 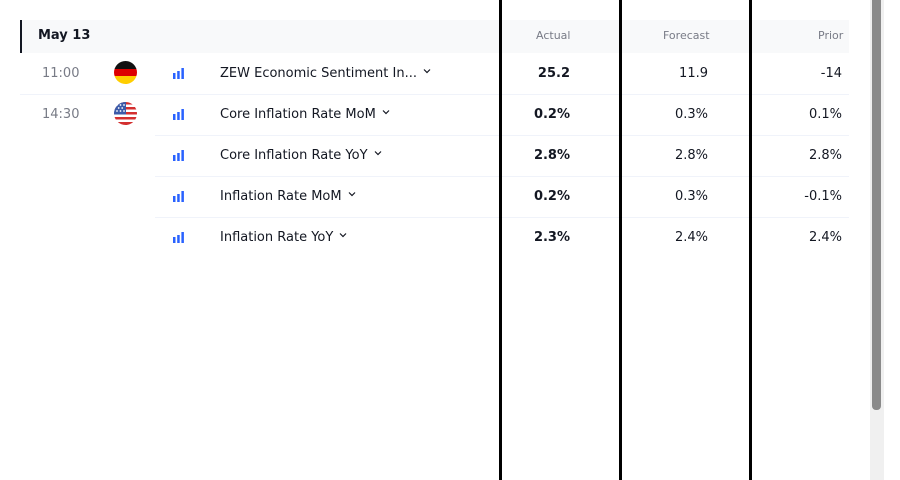 I want to click on table-row: Core Inflation Rate YoY 2.8% 2.8% 2.8%, so click(x=502, y=156).